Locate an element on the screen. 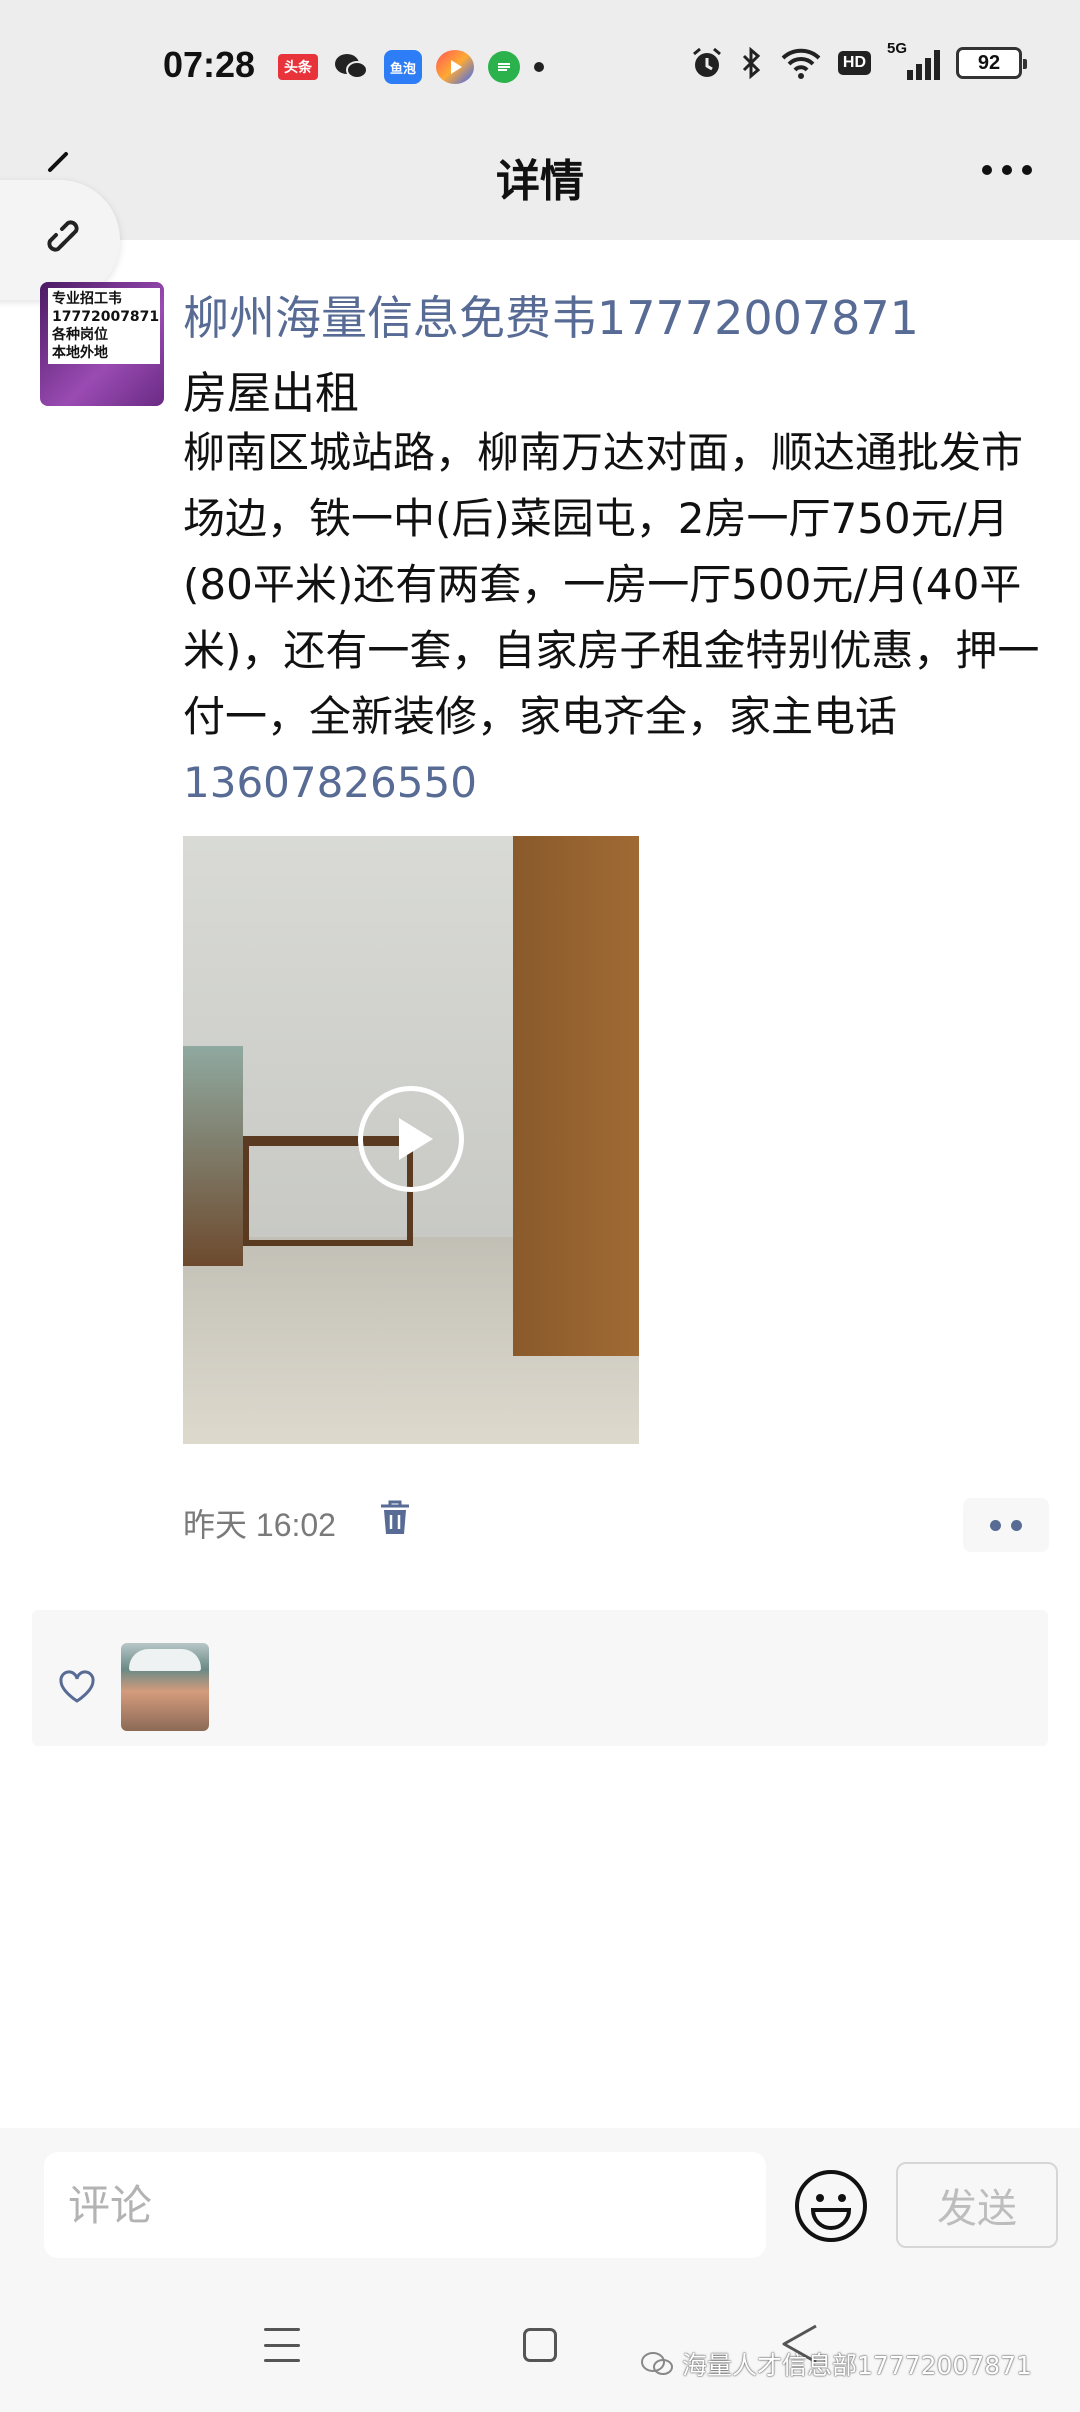  emoji-icon is located at coordinates (831, 2206).